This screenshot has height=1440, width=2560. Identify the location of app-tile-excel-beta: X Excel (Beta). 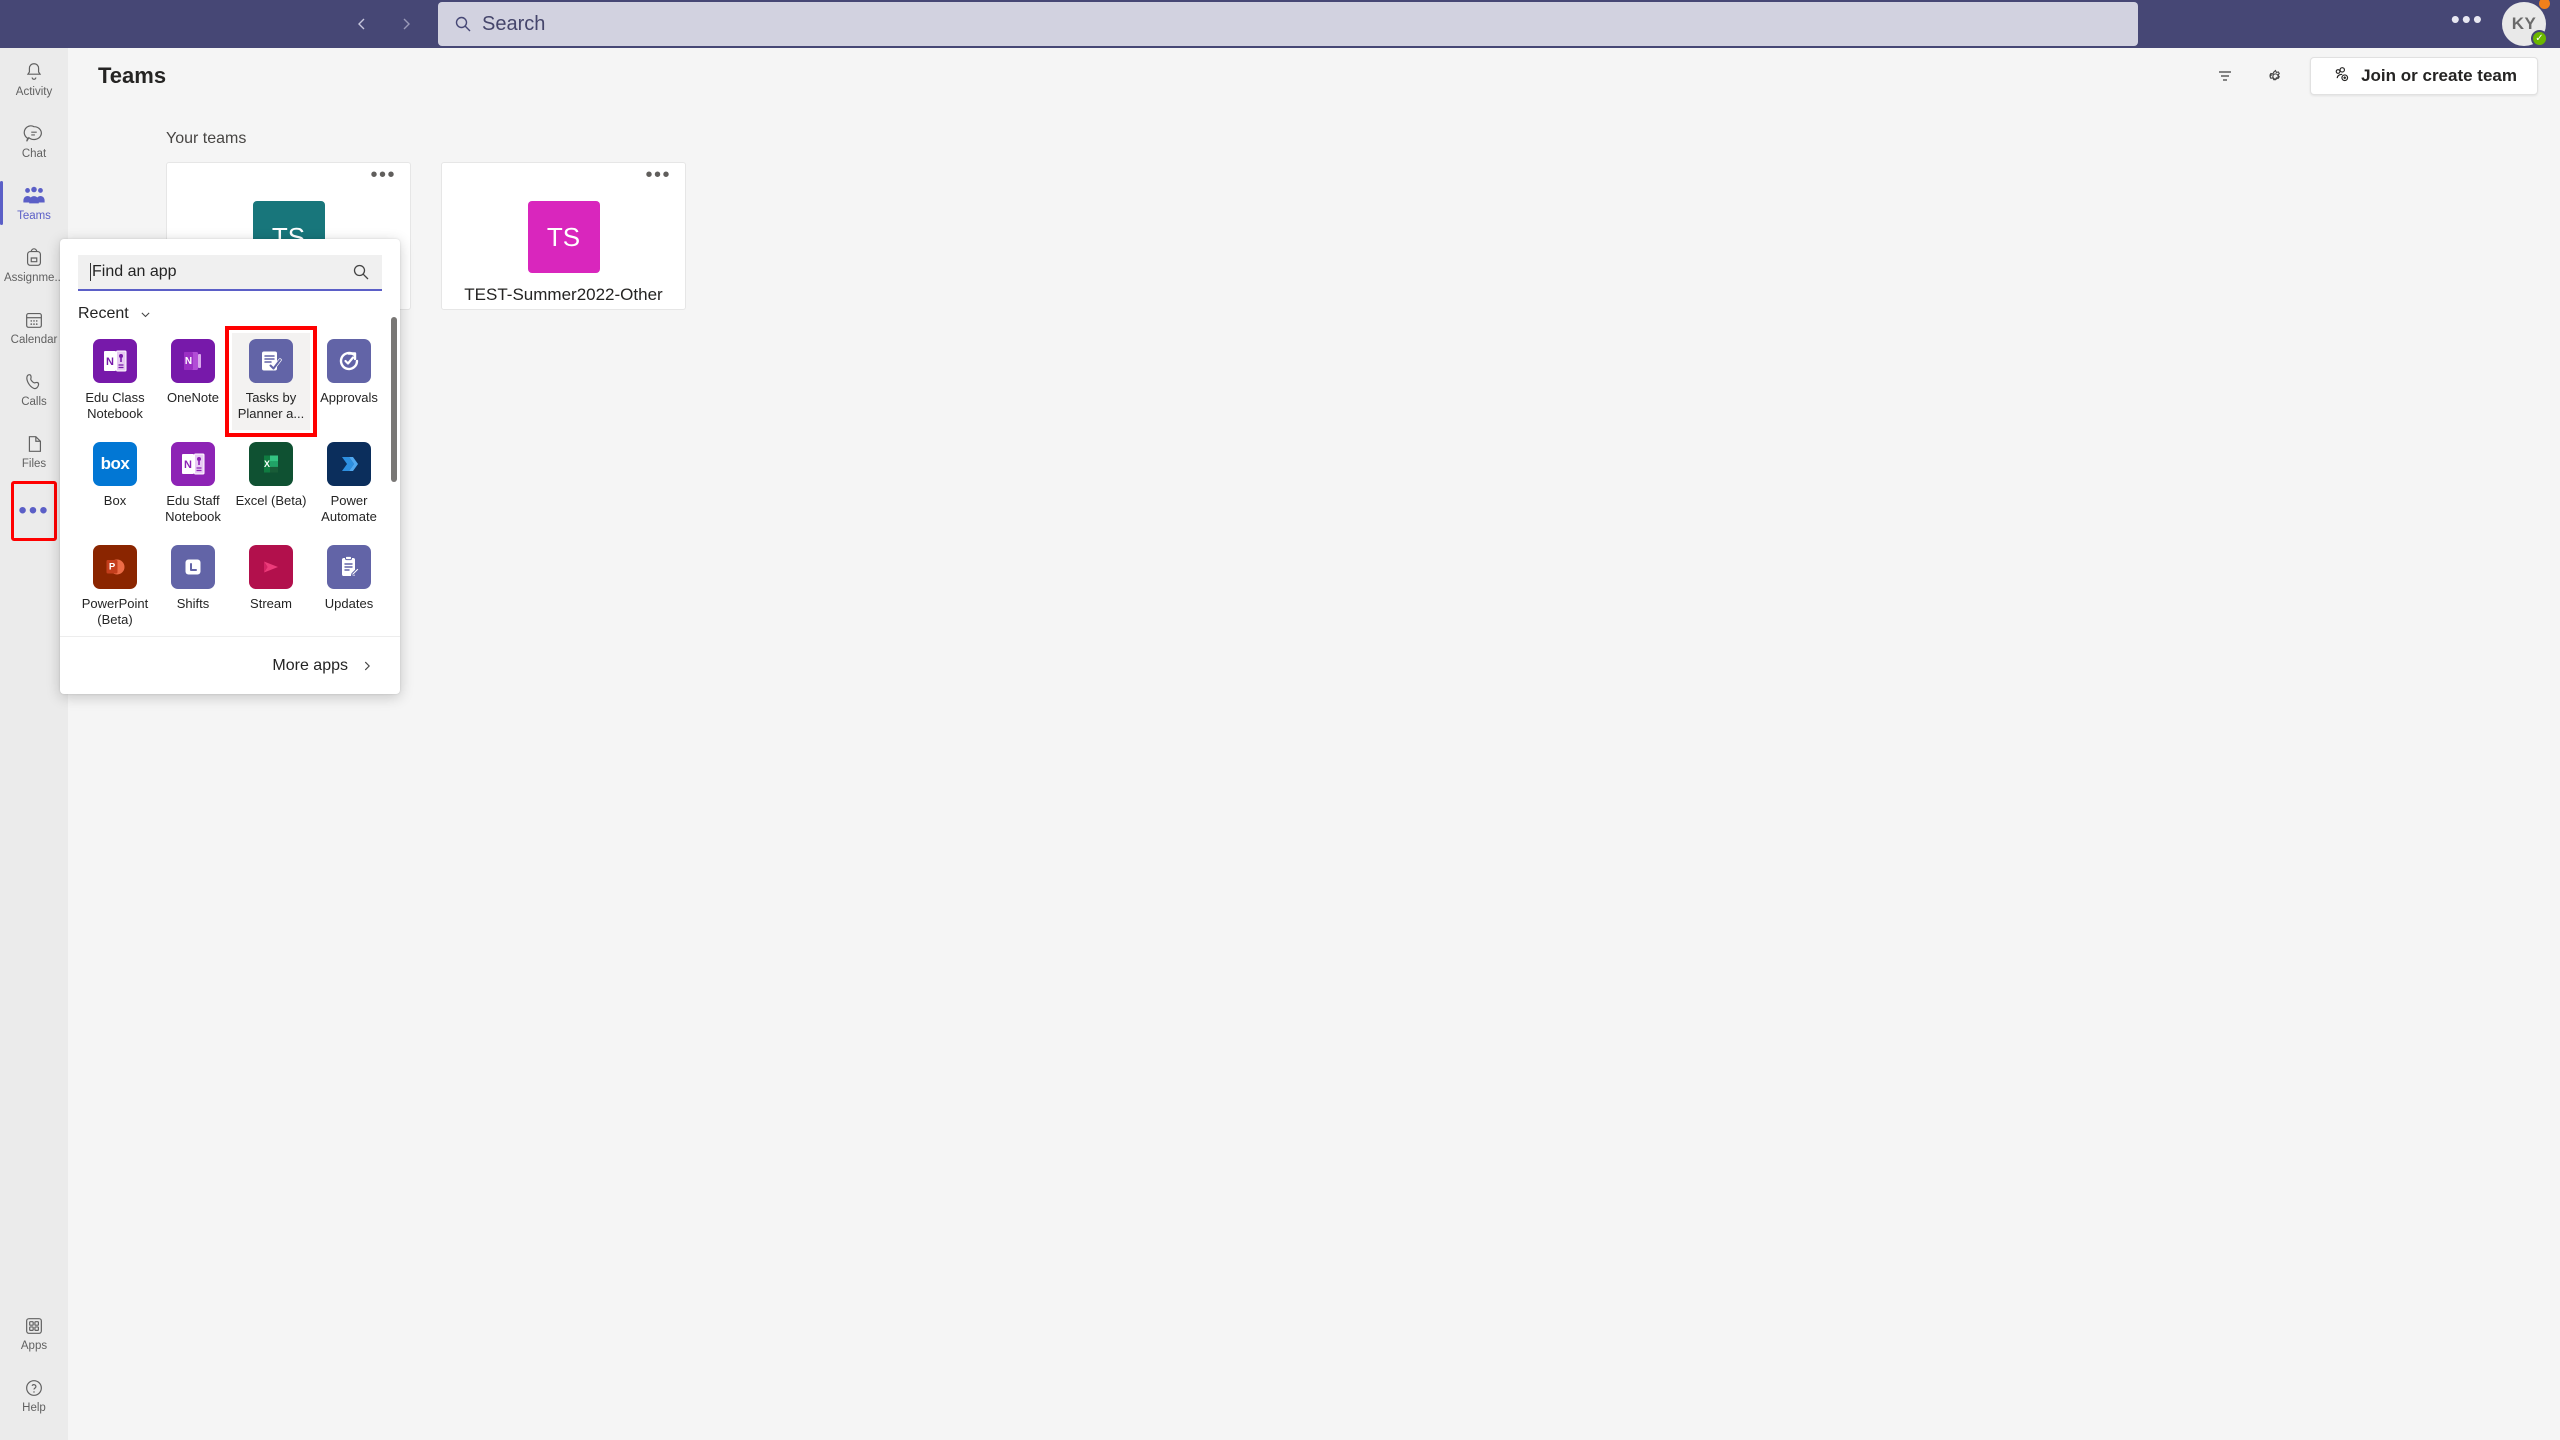
(271, 484).